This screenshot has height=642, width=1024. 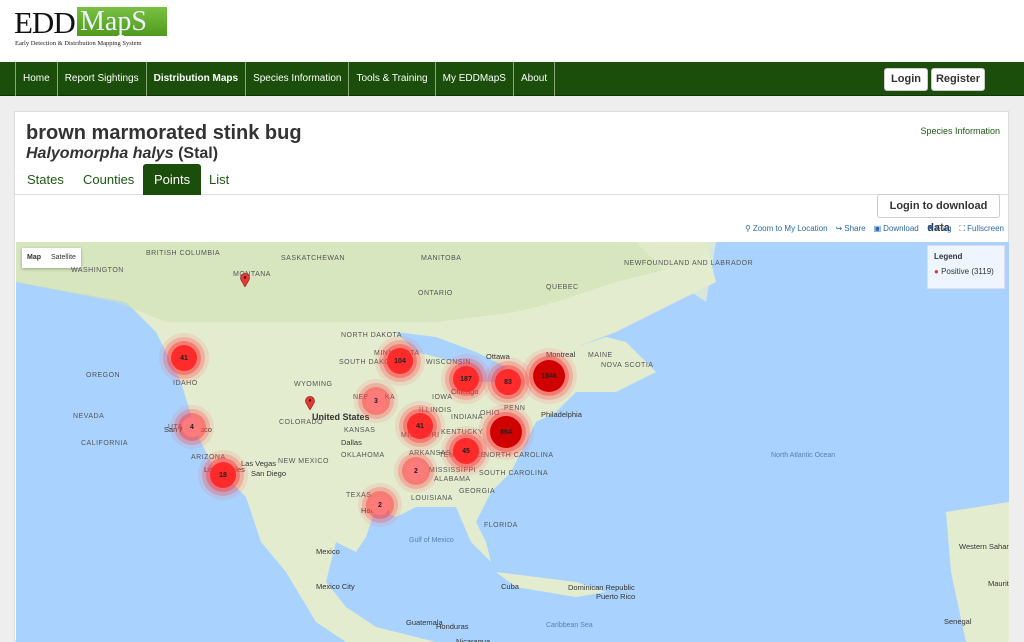 What do you see at coordinates (960, 131) in the screenshot?
I see `species-information-link: Species Information` at bounding box center [960, 131].